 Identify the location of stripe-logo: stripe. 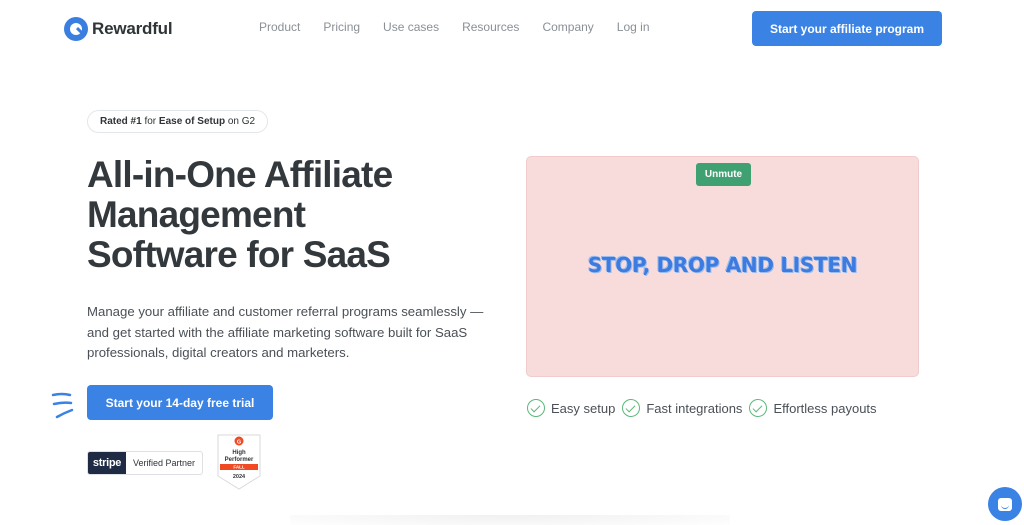
(107, 463).